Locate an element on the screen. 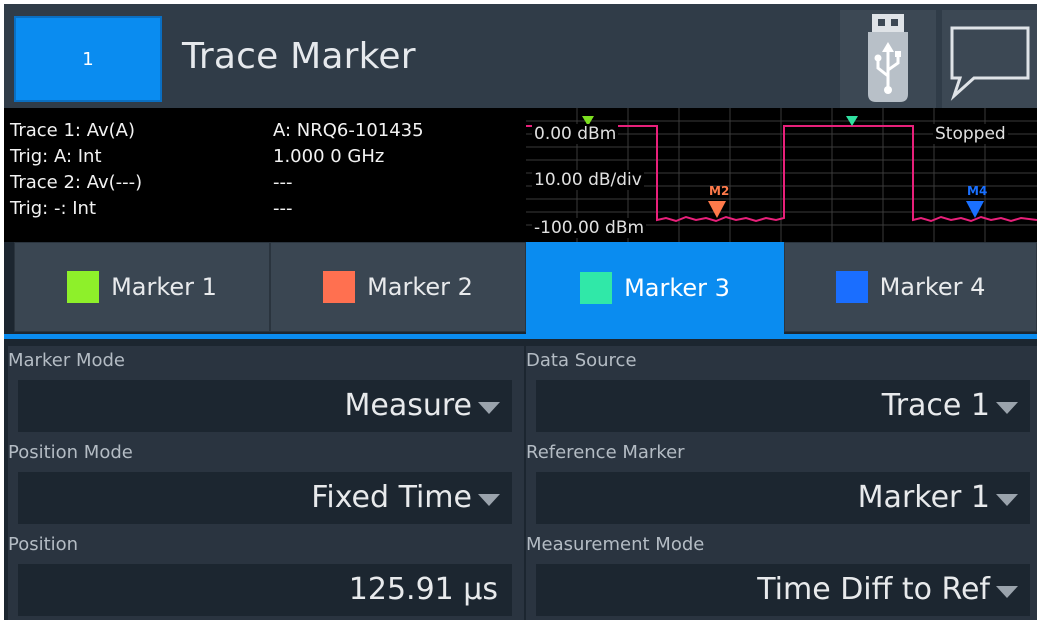  dash-info-1: --- is located at coordinates (283, 182).